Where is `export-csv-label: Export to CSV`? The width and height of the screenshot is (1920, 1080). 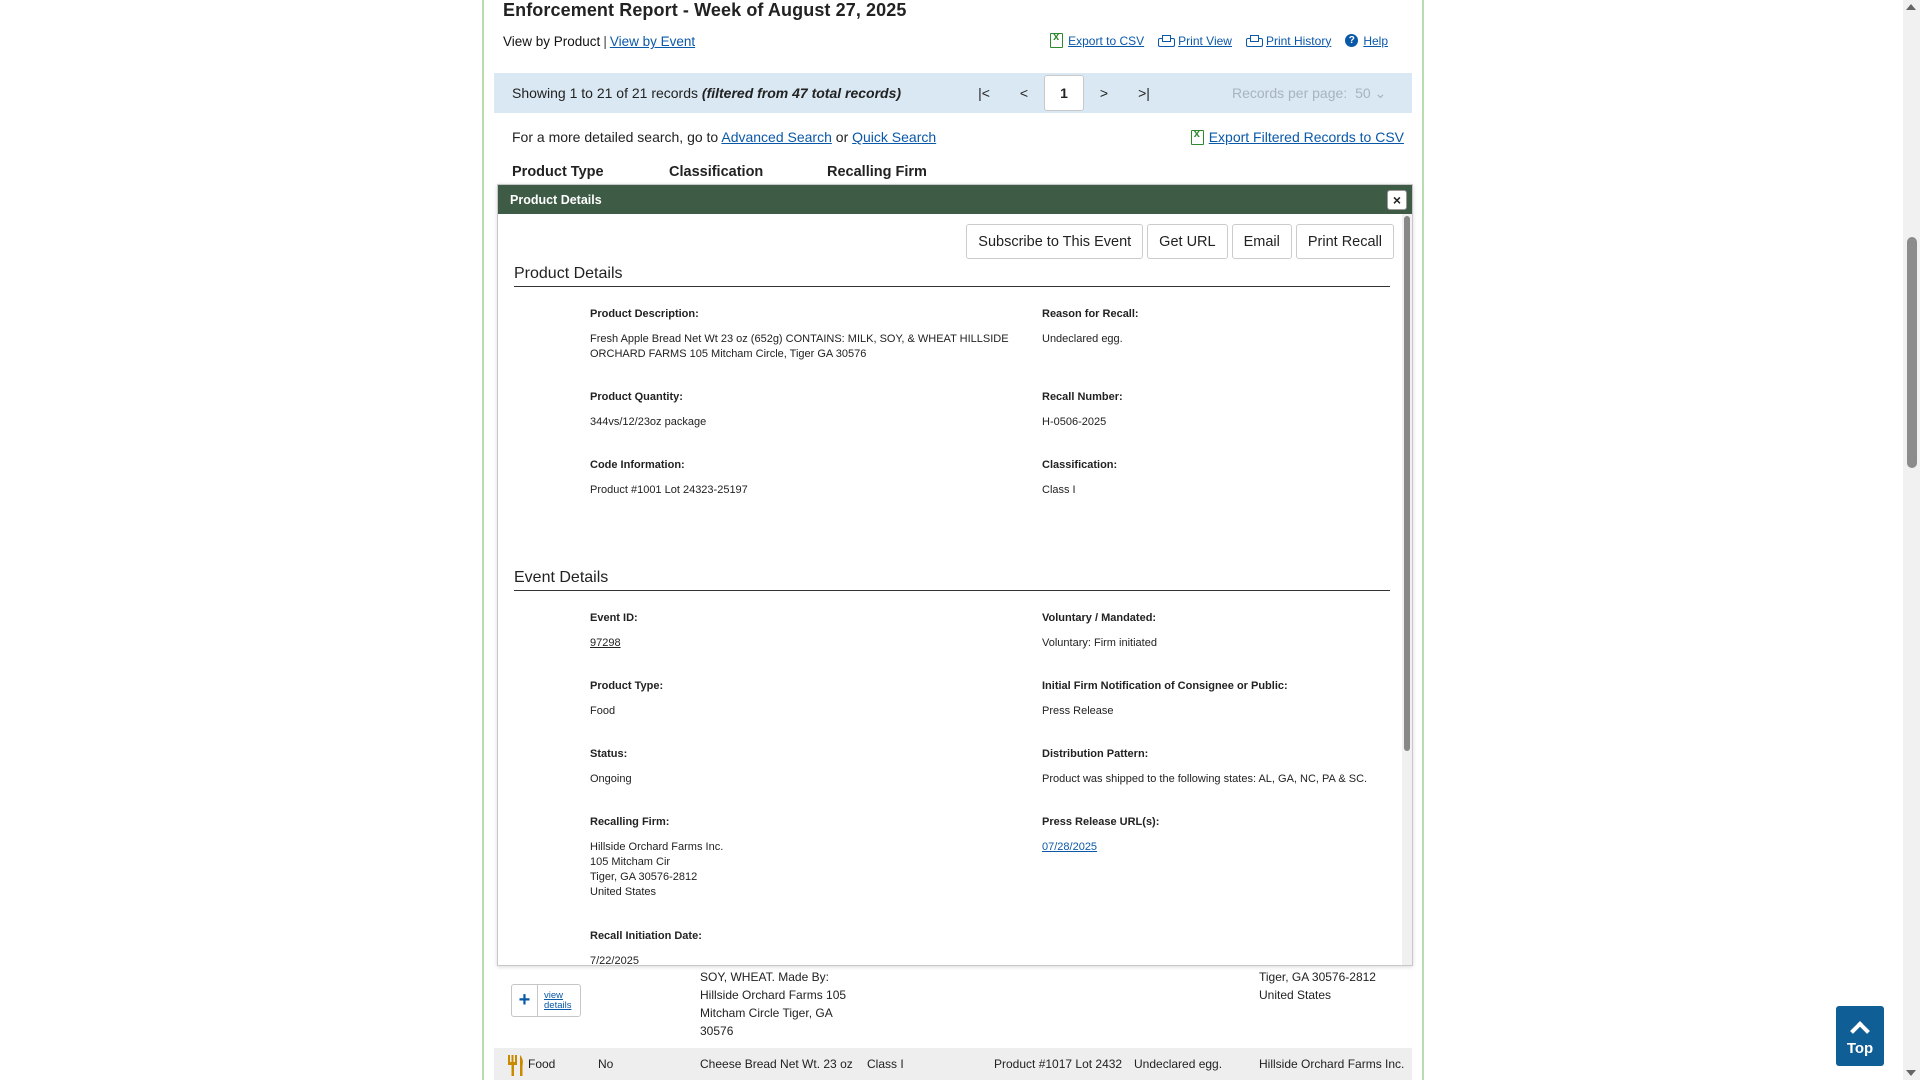 export-csv-label: Export to CSV is located at coordinates (1106, 40).